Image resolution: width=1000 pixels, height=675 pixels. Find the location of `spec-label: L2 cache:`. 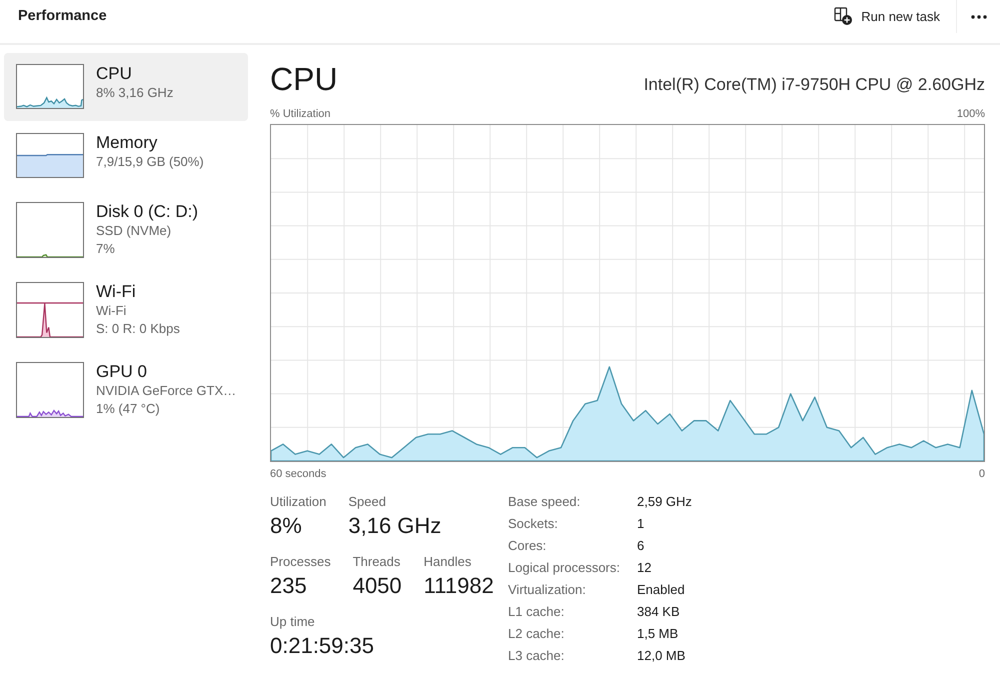

spec-label: L2 cache: is located at coordinates (537, 634).